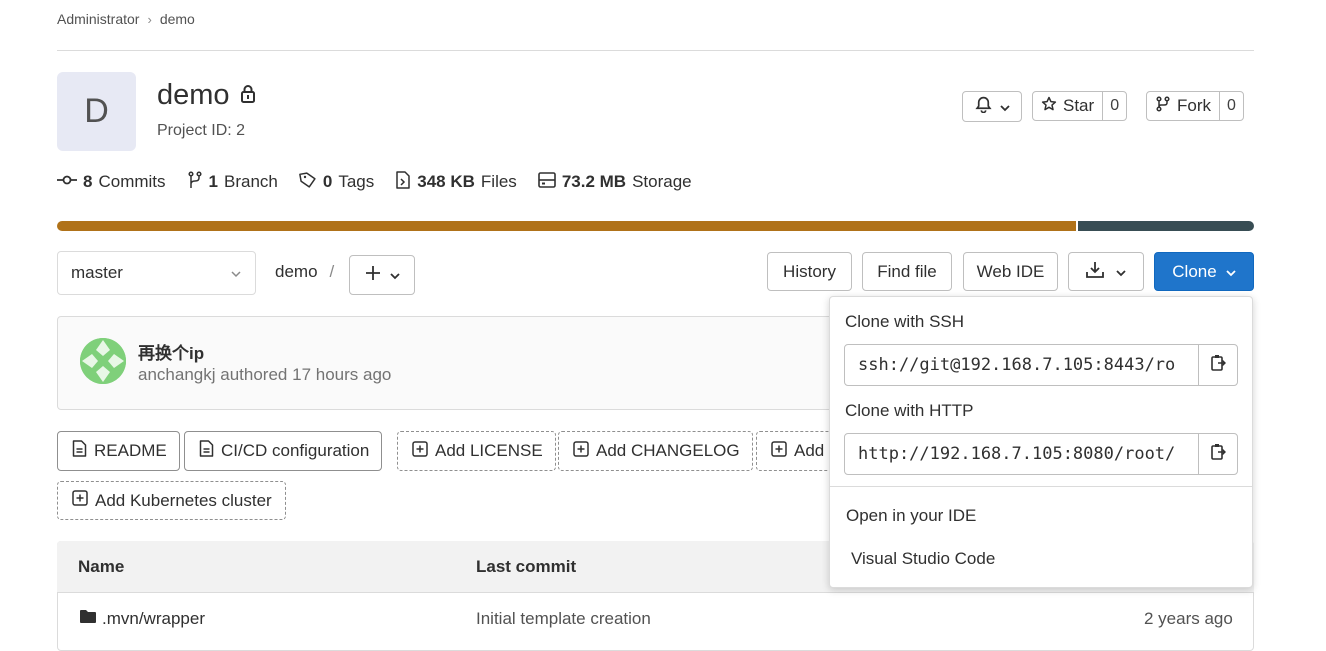  I want to click on commit-meta: anchangkj authored 17 hours ago, so click(264, 375).